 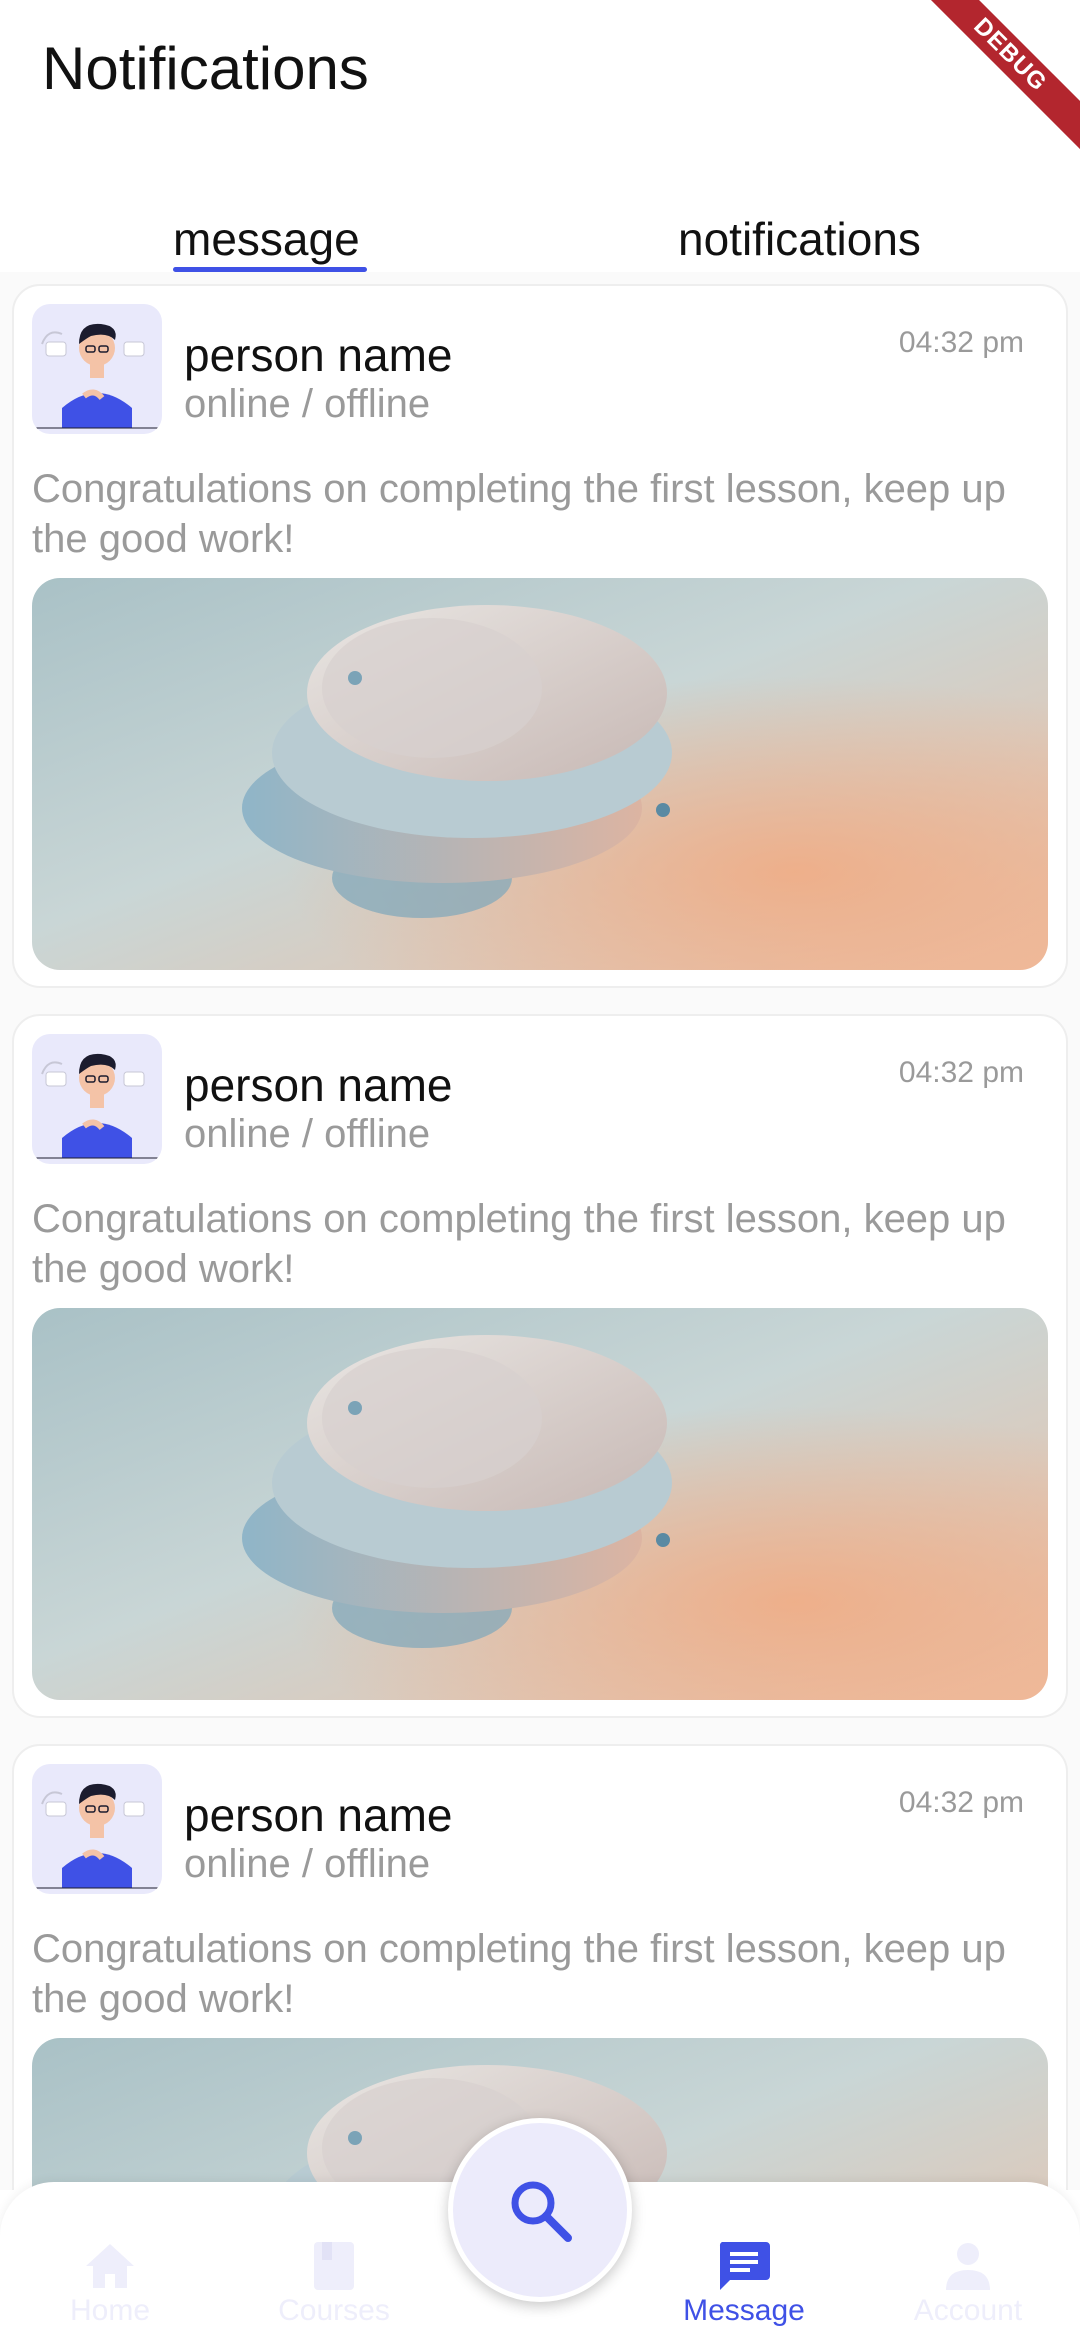 What do you see at coordinates (744, 2266) in the screenshot?
I see `chat-icon` at bounding box center [744, 2266].